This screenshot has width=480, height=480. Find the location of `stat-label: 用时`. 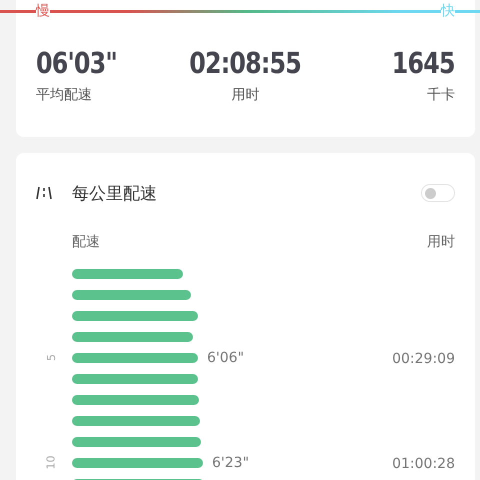

stat-label: 用时 is located at coordinates (246, 95).